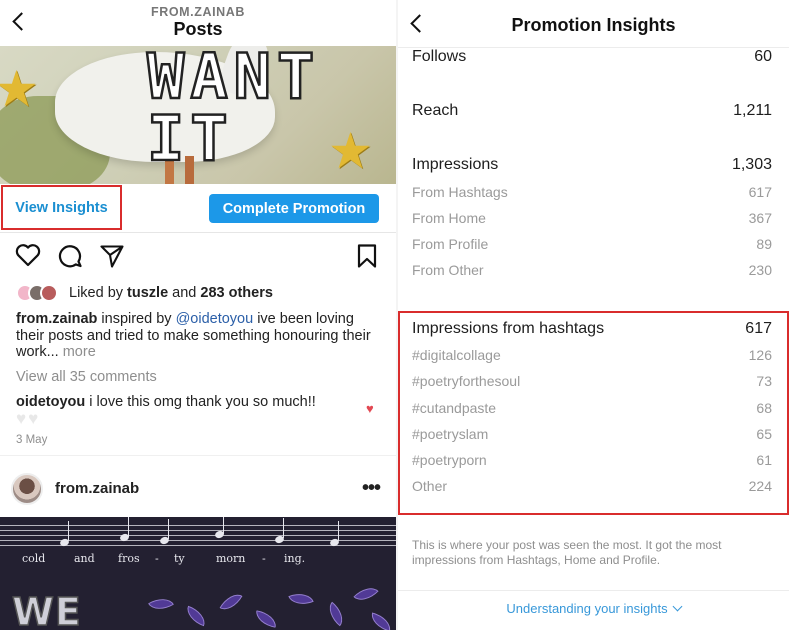 The width and height of the screenshot is (789, 630). Describe the element at coordinates (179, 558) in the screenshot. I see `lyric-word: ty` at that location.